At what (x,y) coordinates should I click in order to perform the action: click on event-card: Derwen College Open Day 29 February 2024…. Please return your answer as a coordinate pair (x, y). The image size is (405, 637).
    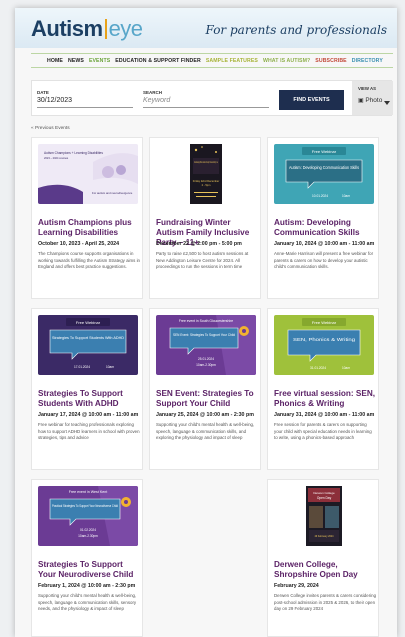
    Looking at the image, I should click on (323, 558).